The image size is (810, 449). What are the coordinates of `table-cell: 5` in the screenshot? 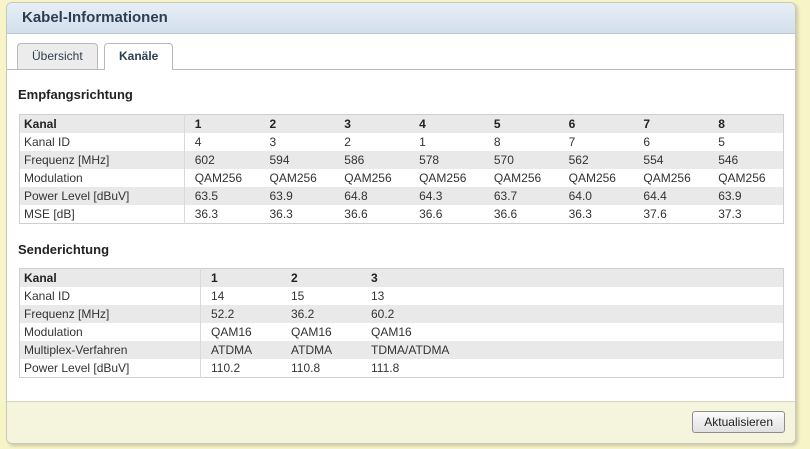 It's located at (721, 142).